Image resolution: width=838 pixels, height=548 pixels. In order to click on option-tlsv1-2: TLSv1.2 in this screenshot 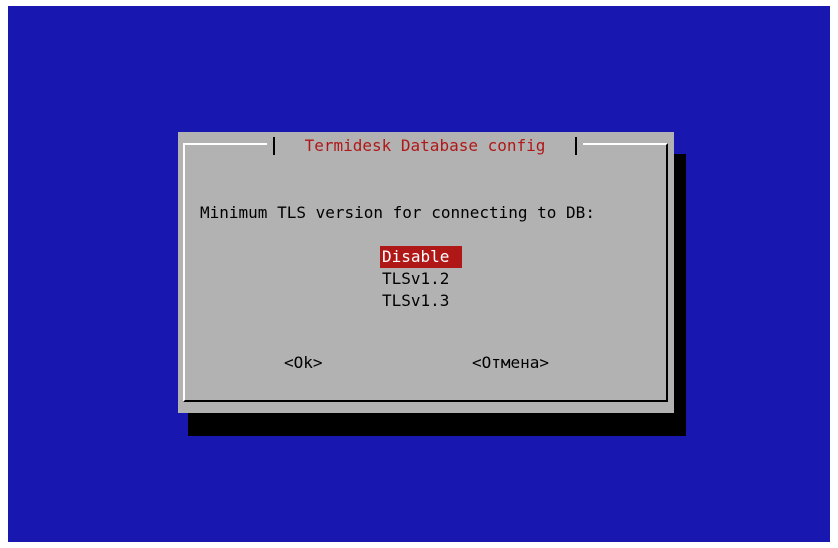, I will do `click(421, 279)`.